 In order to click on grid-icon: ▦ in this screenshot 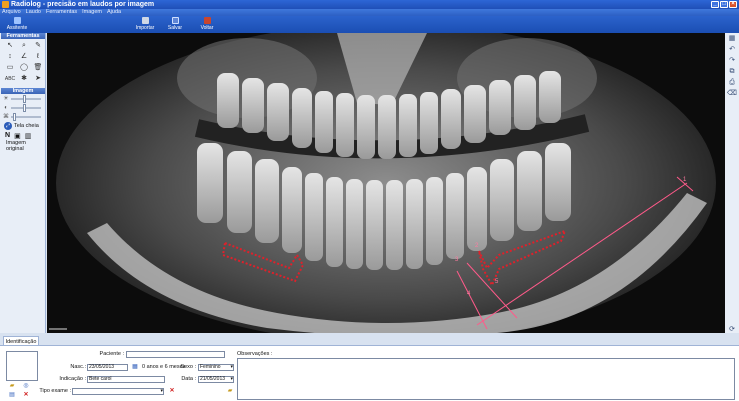, I will do `click(732, 39)`.